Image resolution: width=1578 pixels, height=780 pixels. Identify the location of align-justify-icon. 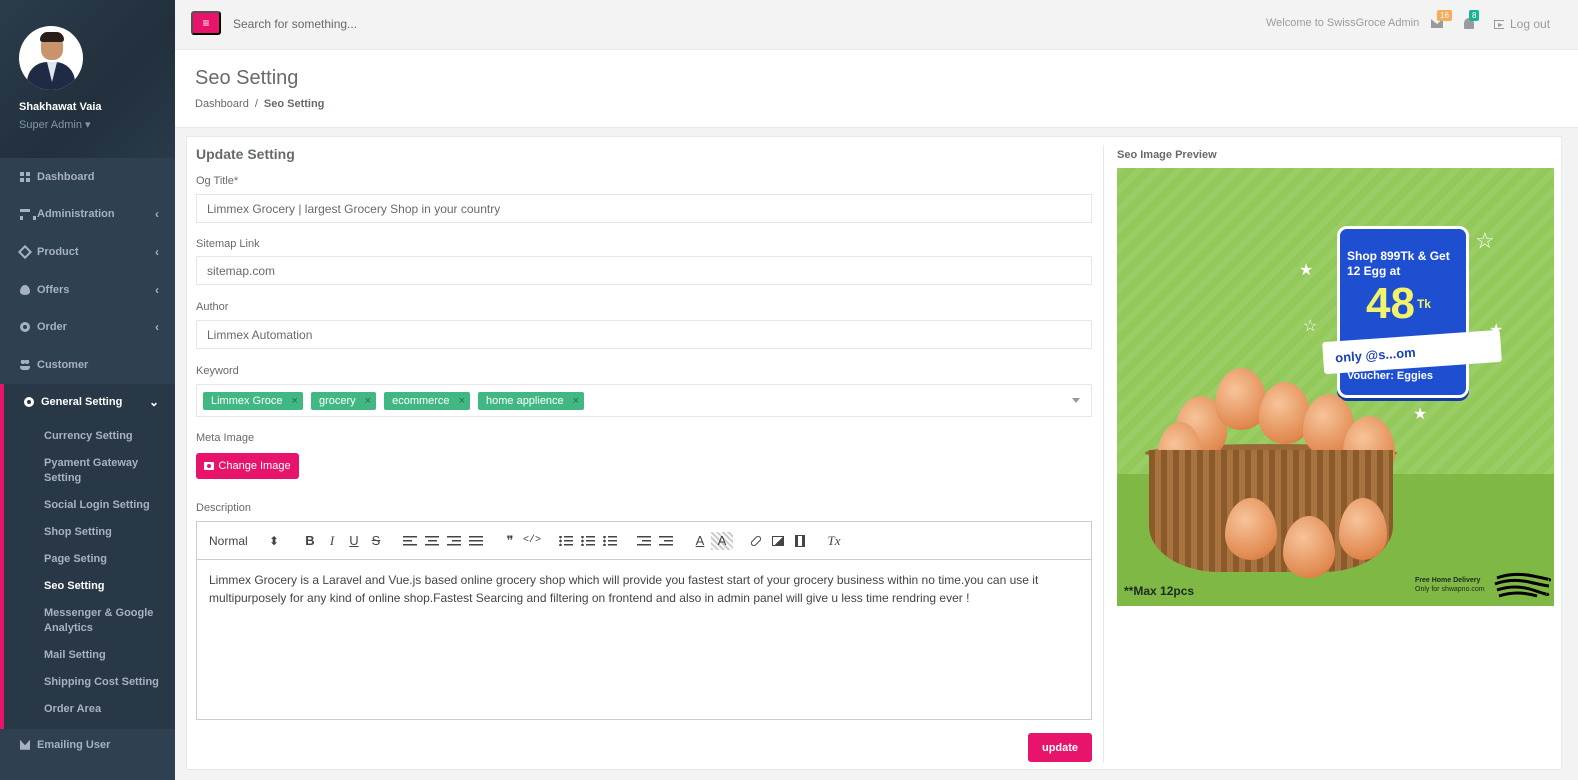
(476, 540).